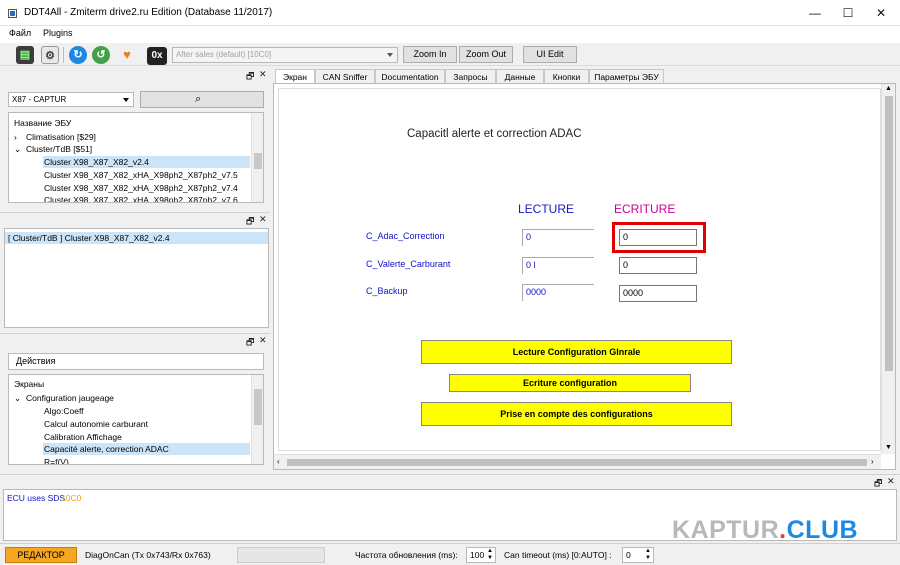 This screenshot has height=565, width=900. I want to click on screen-horizontal-scrollbar: ‹ ›, so click(577, 461).